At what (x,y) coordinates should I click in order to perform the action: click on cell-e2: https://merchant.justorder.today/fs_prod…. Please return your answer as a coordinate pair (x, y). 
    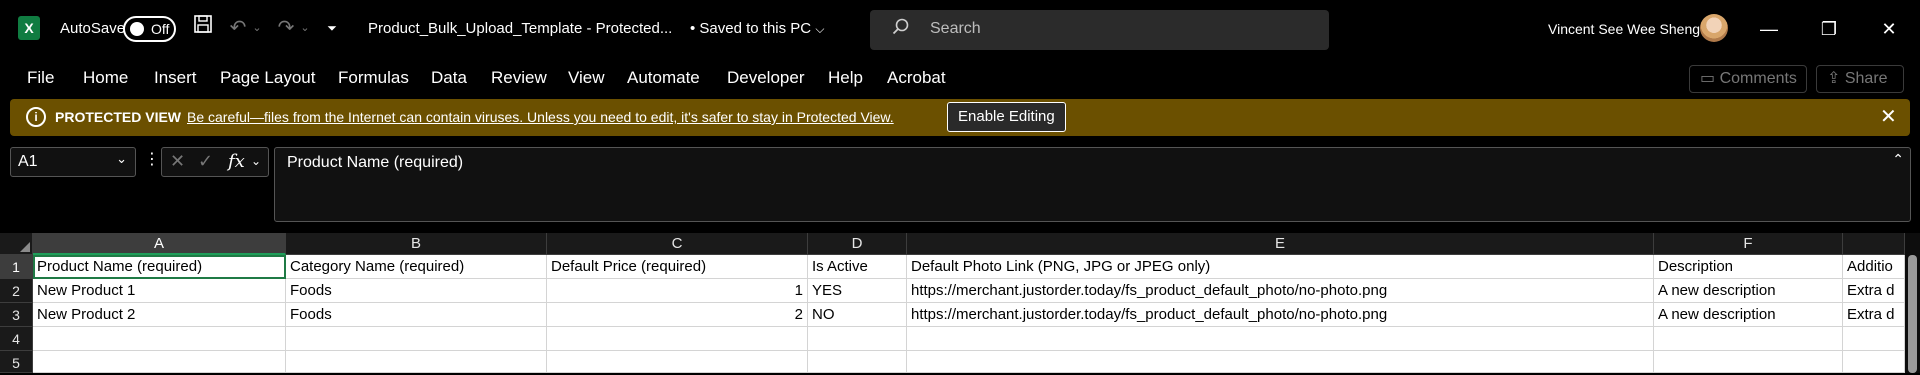
    Looking at the image, I should click on (1280, 291).